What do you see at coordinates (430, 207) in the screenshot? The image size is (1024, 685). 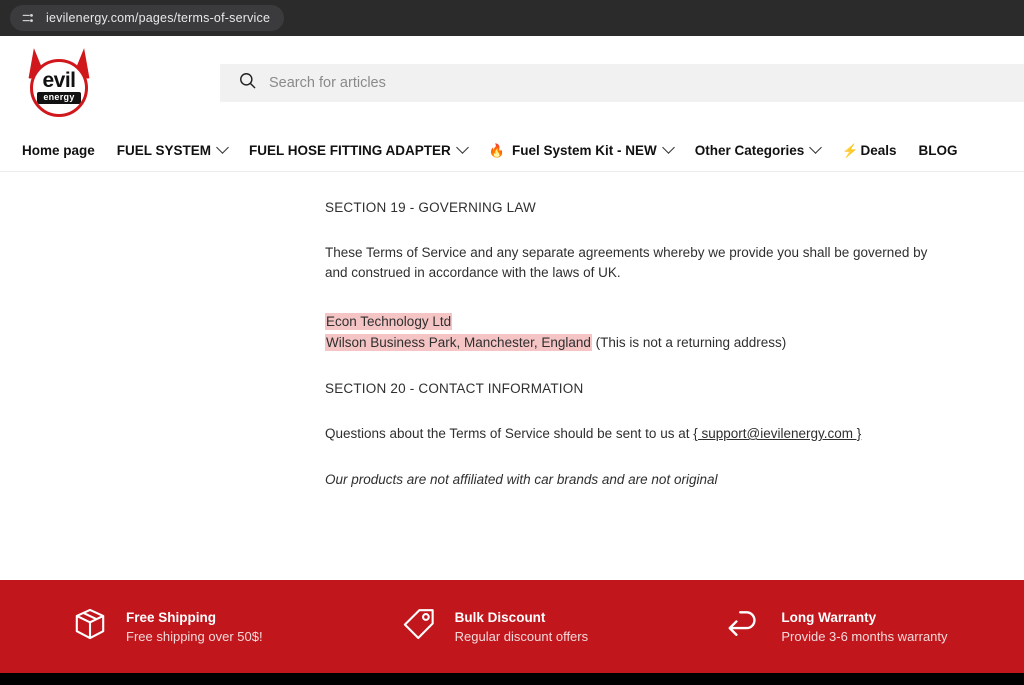 I see `section-19-heading: SECTION 19 - GOVERNING LAW` at bounding box center [430, 207].